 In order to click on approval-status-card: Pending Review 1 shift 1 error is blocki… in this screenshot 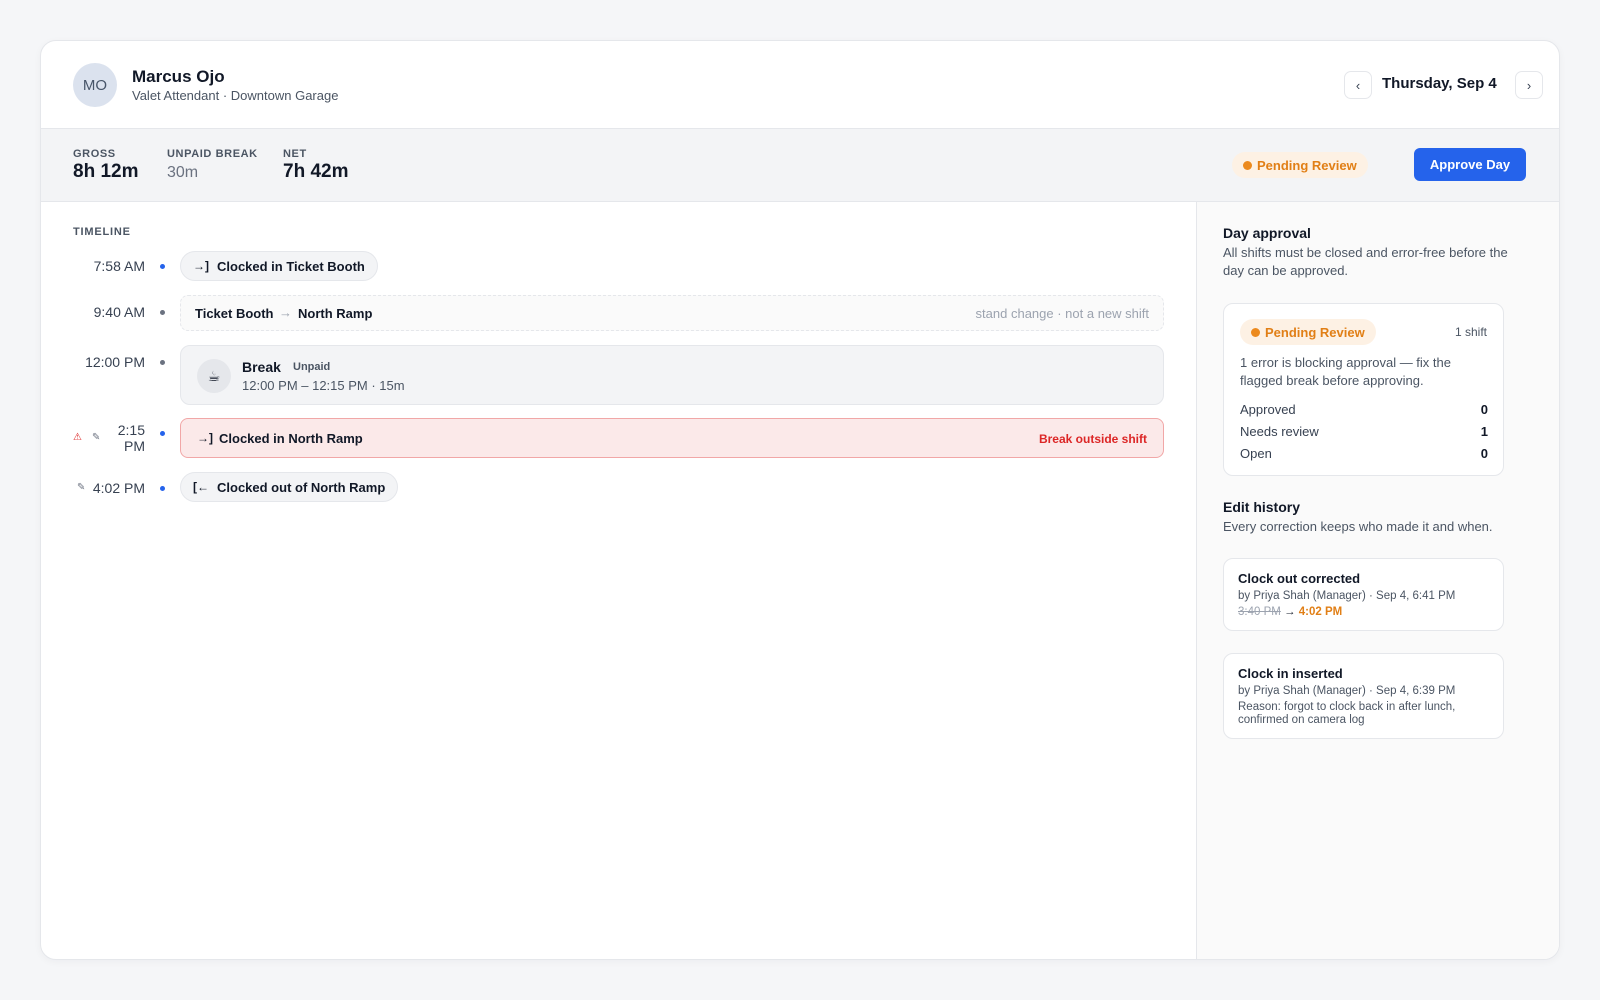, I will do `click(1363, 389)`.